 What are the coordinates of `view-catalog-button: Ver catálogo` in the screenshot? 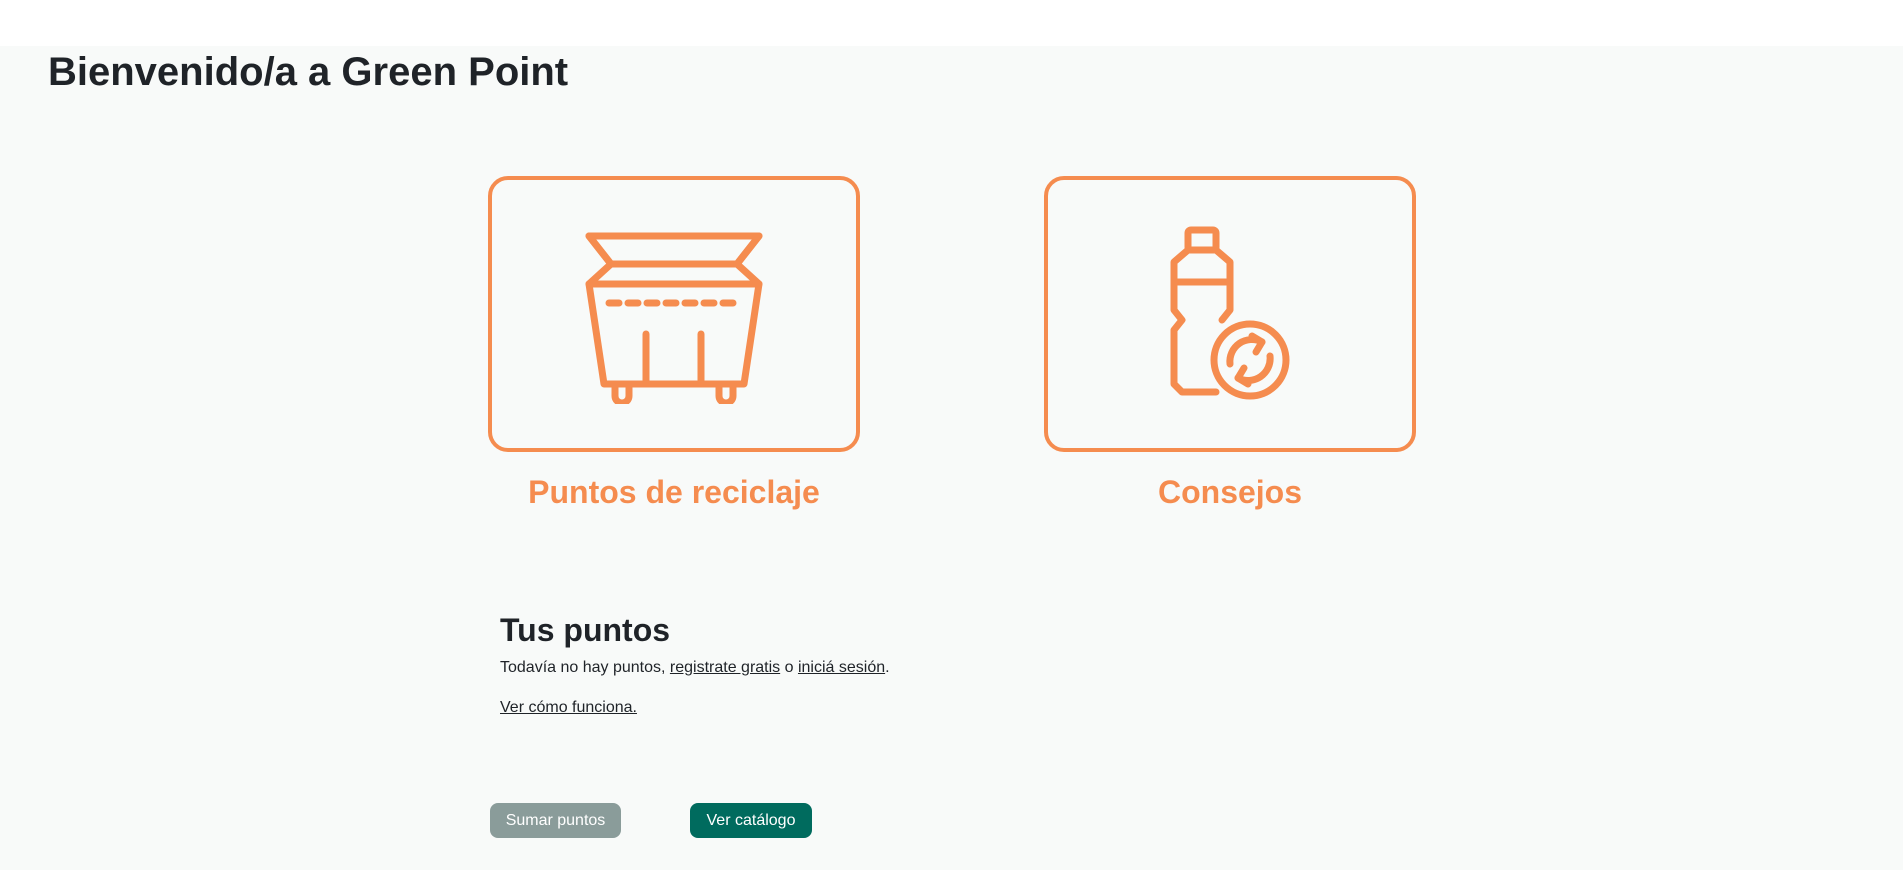 It's located at (751, 820).